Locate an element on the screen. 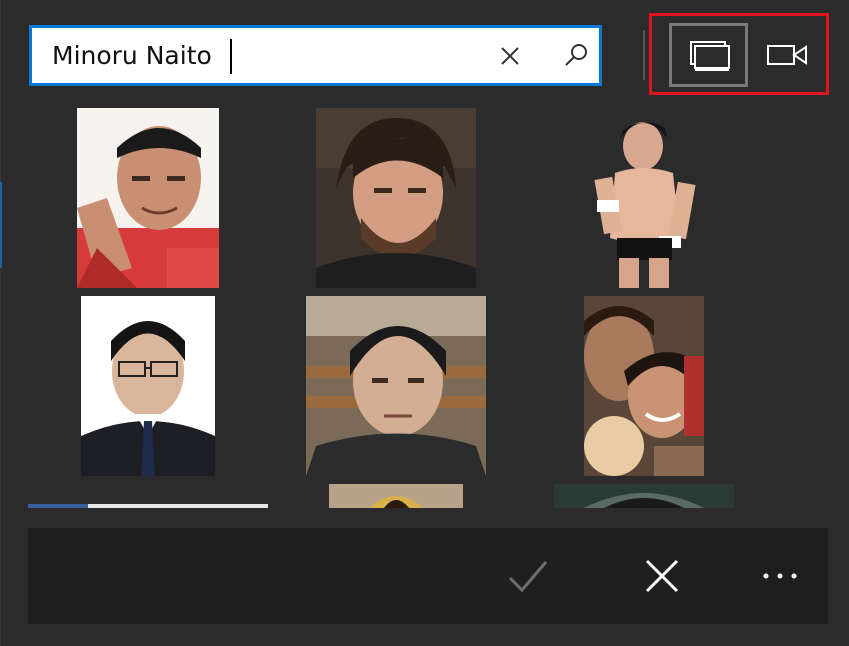 The width and height of the screenshot is (849, 646). cancel-button is located at coordinates (662, 576).